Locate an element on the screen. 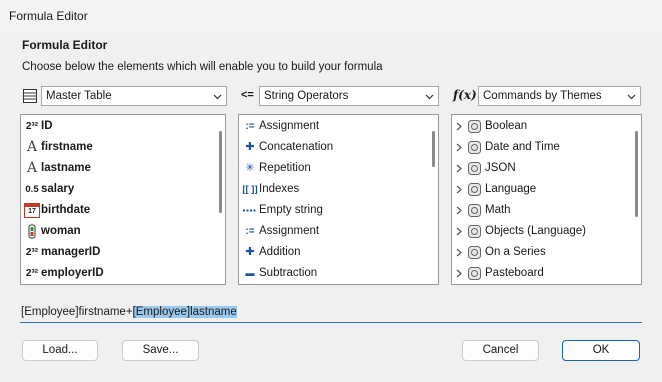  theme-label: JSON is located at coordinates (500, 168).